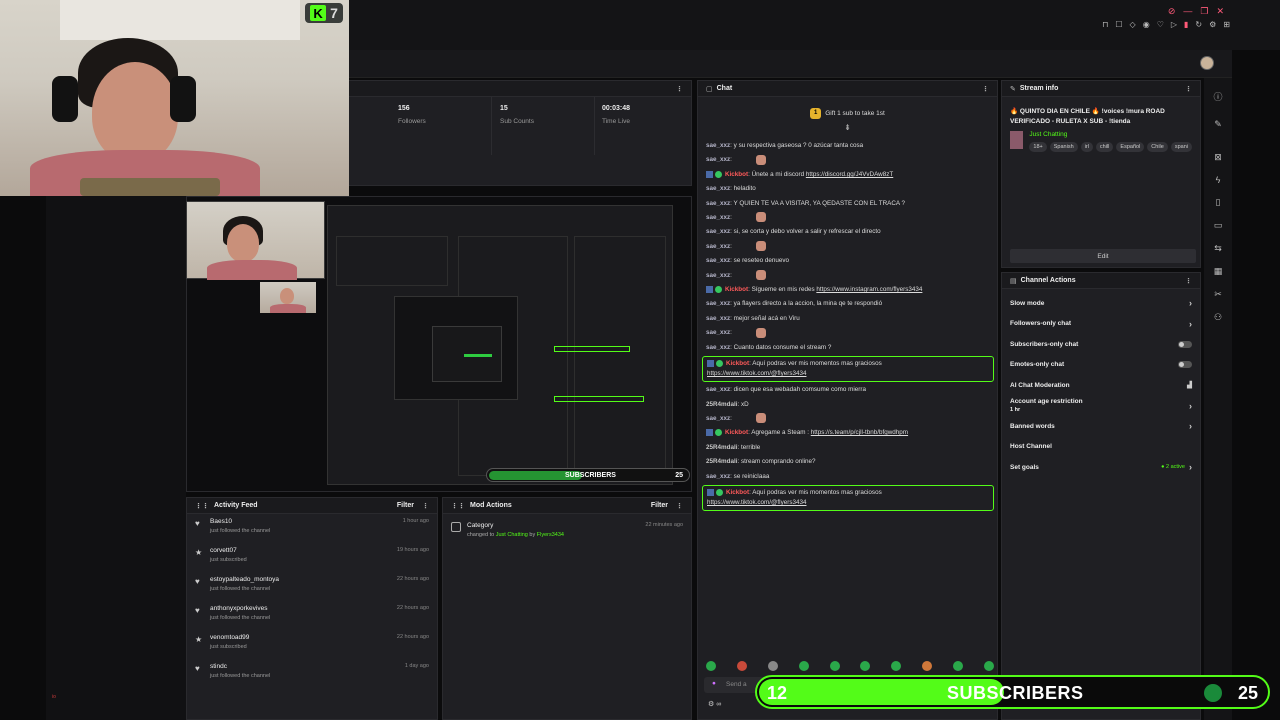 This screenshot has height=720, width=1280. Describe the element at coordinates (1218, 180) in the screenshot. I see `lightning-icon: ϟ` at that location.